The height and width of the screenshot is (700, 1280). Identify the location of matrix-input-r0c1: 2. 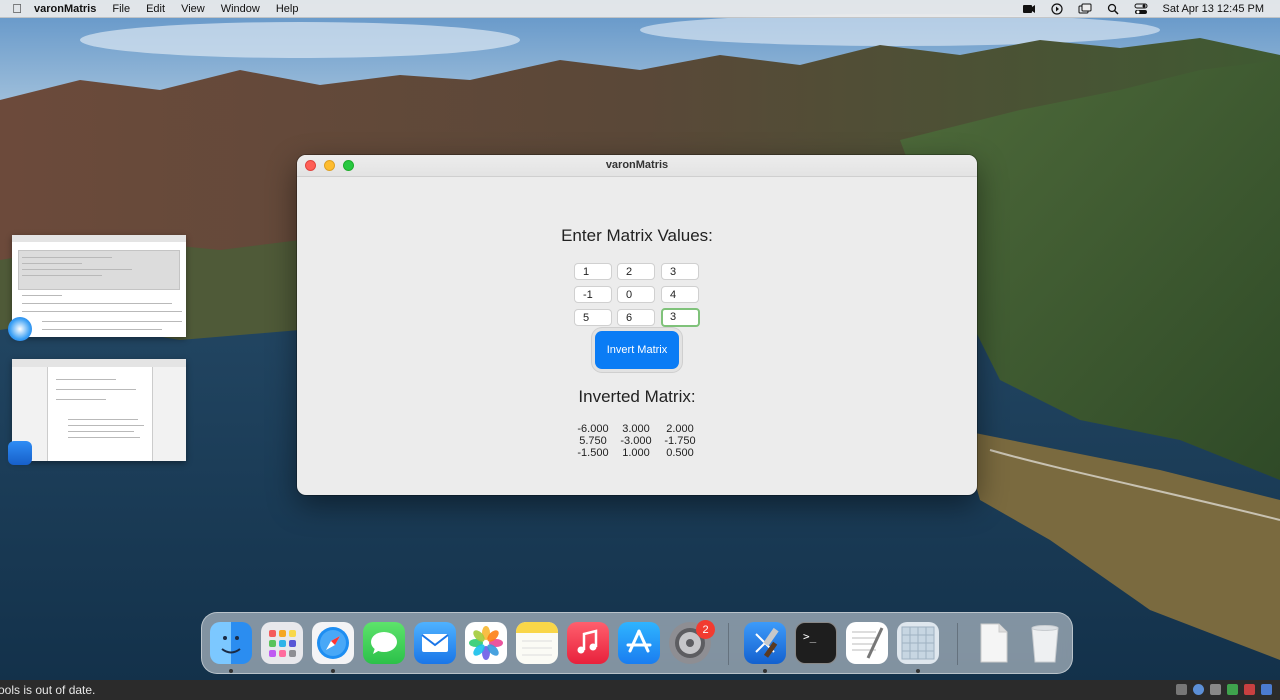
(636, 271).